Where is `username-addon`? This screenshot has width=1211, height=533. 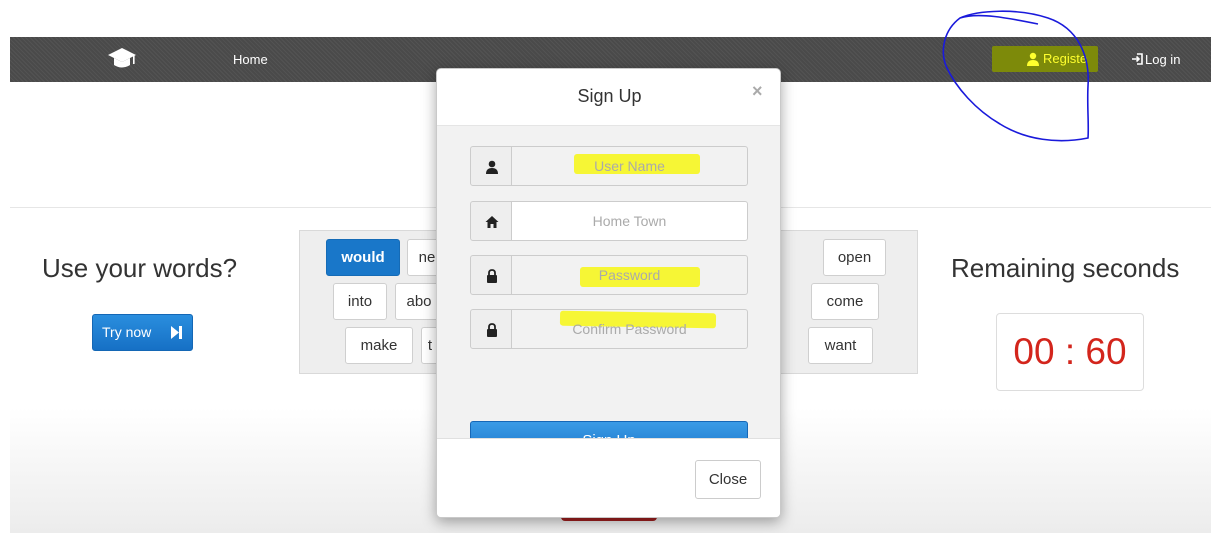
username-addon is located at coordinates (491, 166).